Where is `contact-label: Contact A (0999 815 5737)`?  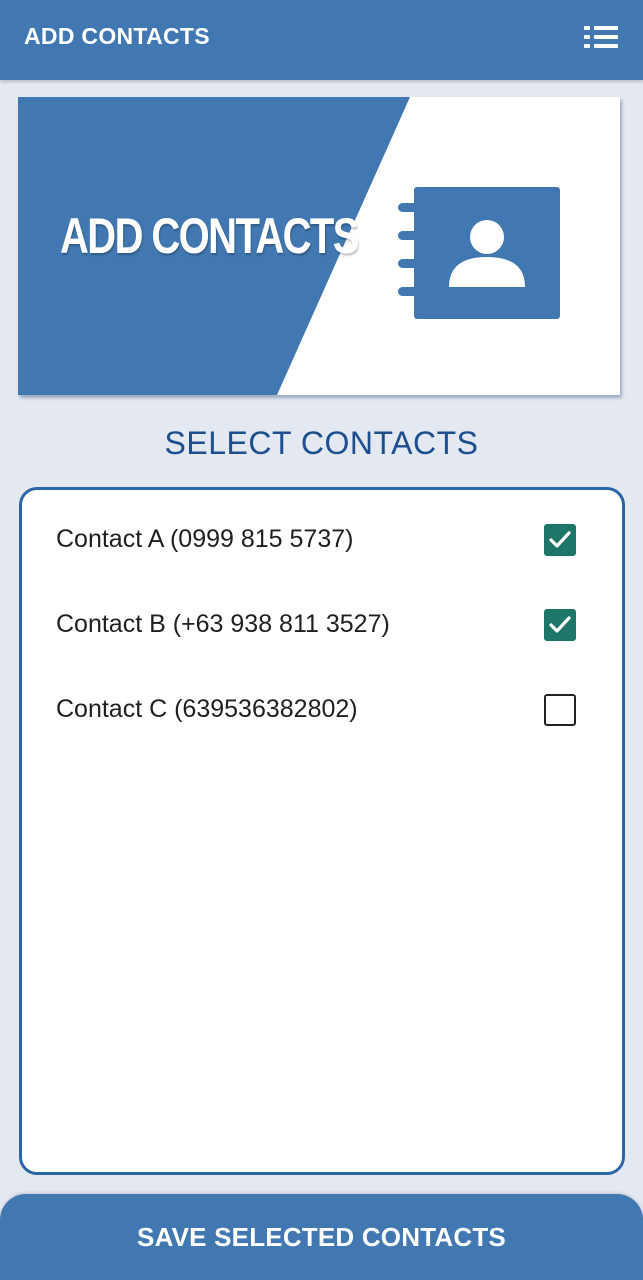 contact-label: Contact A (0999 815 5737) is located at coordinates (205, 539).